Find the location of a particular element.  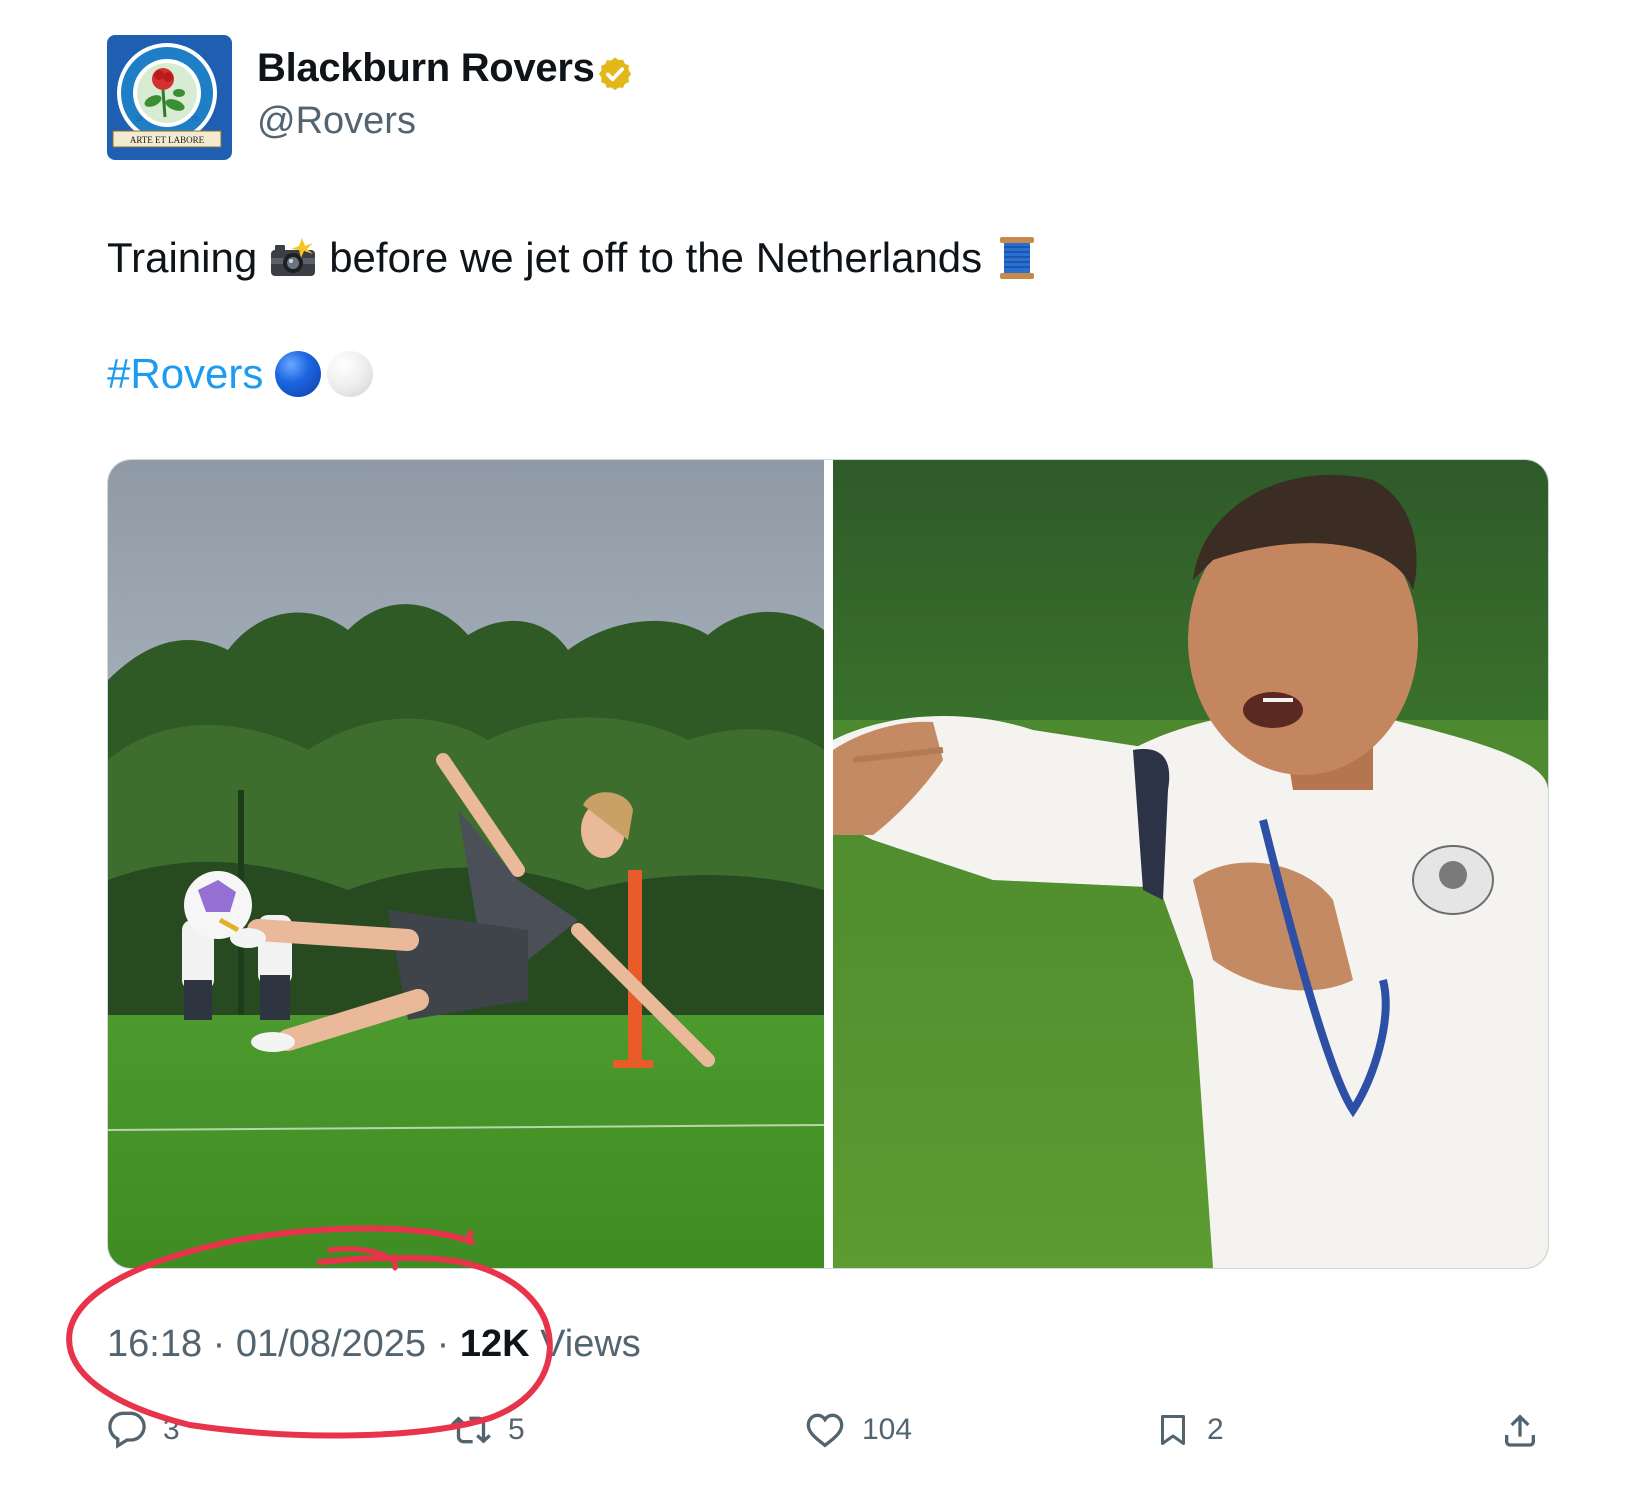

svg-text: 18 is located at coordinates (139, 119).